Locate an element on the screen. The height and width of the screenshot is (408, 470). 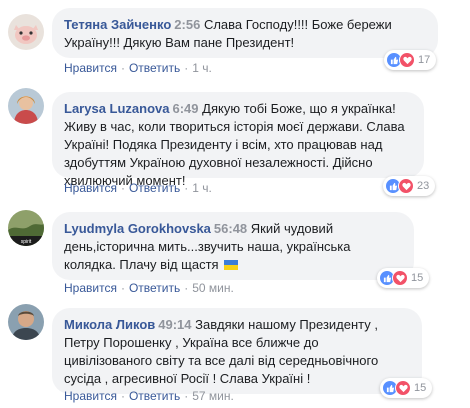
comment-author: Микола Ликов is located at coordinates (109, 324).